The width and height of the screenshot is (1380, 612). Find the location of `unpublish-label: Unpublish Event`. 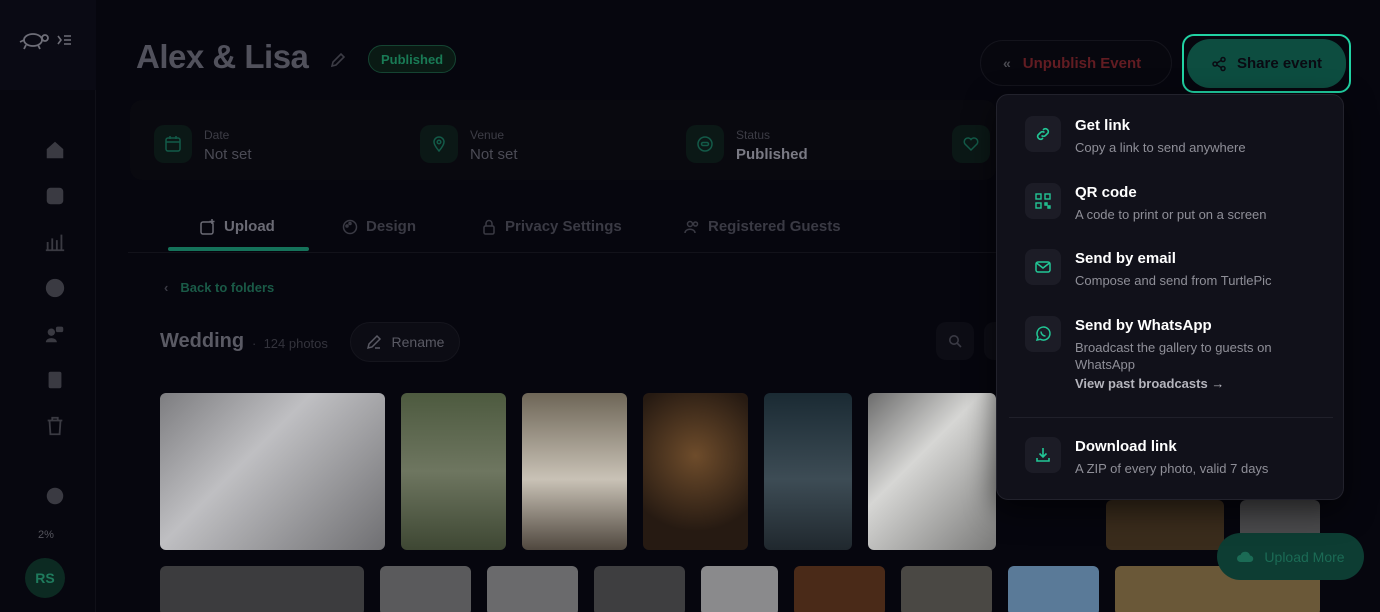

unpublish-label: Unpublish Event is located at coordinates (1082, 63).